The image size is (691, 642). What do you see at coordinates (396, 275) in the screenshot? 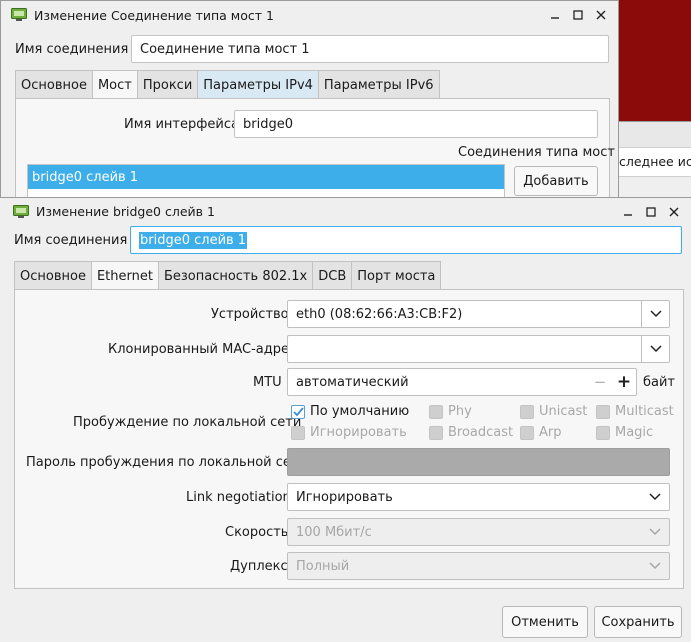
I see `tab-bridge-port: Порт моста` at bounding box center [396, 275].